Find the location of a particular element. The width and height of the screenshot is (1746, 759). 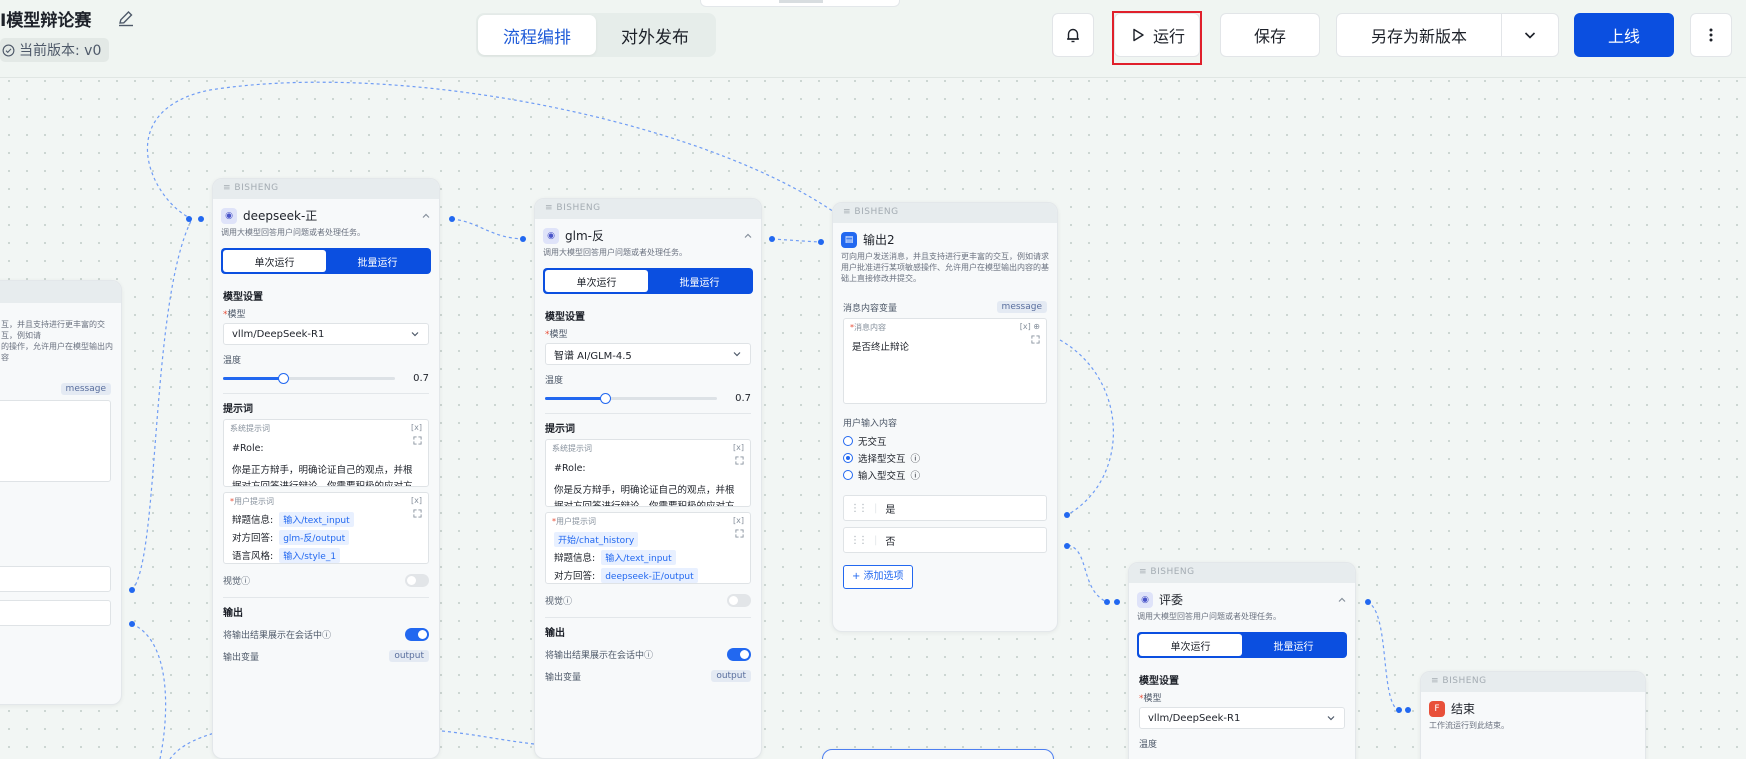

bell-icon is located at coordinates (1073, 35).